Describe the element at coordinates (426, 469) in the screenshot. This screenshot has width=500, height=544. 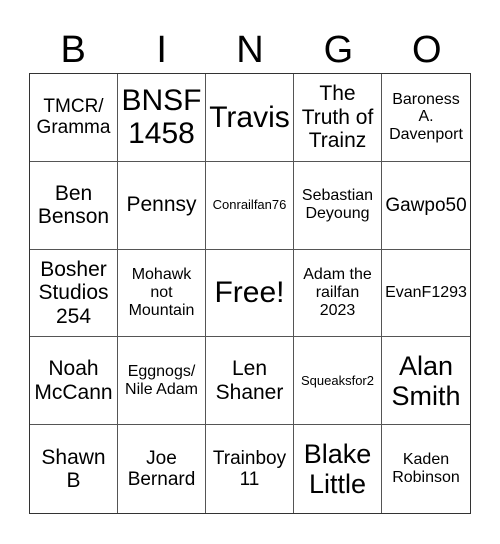
I see `bingo-cell: Kaden Robinson` at that location.